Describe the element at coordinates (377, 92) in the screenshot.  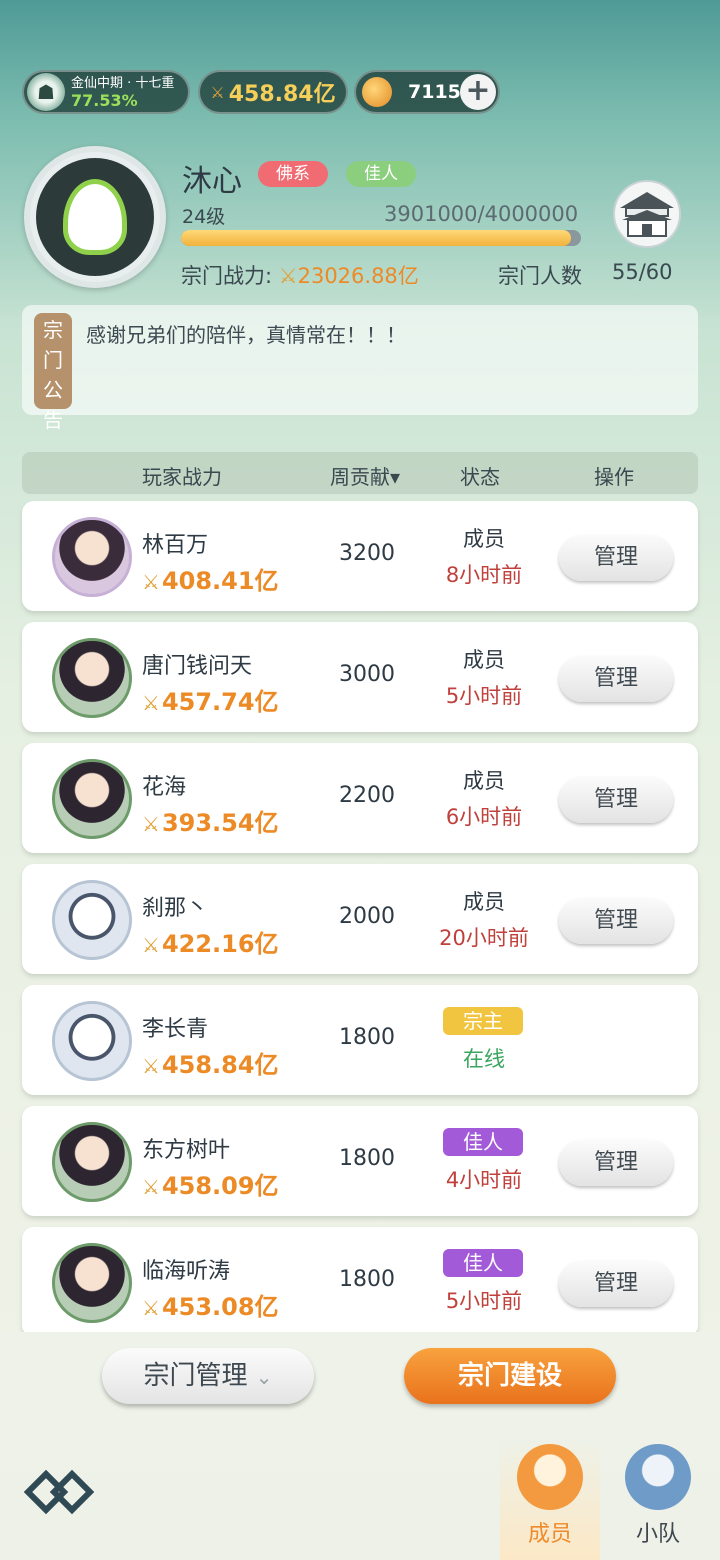
I see `coin-icon` at that location.